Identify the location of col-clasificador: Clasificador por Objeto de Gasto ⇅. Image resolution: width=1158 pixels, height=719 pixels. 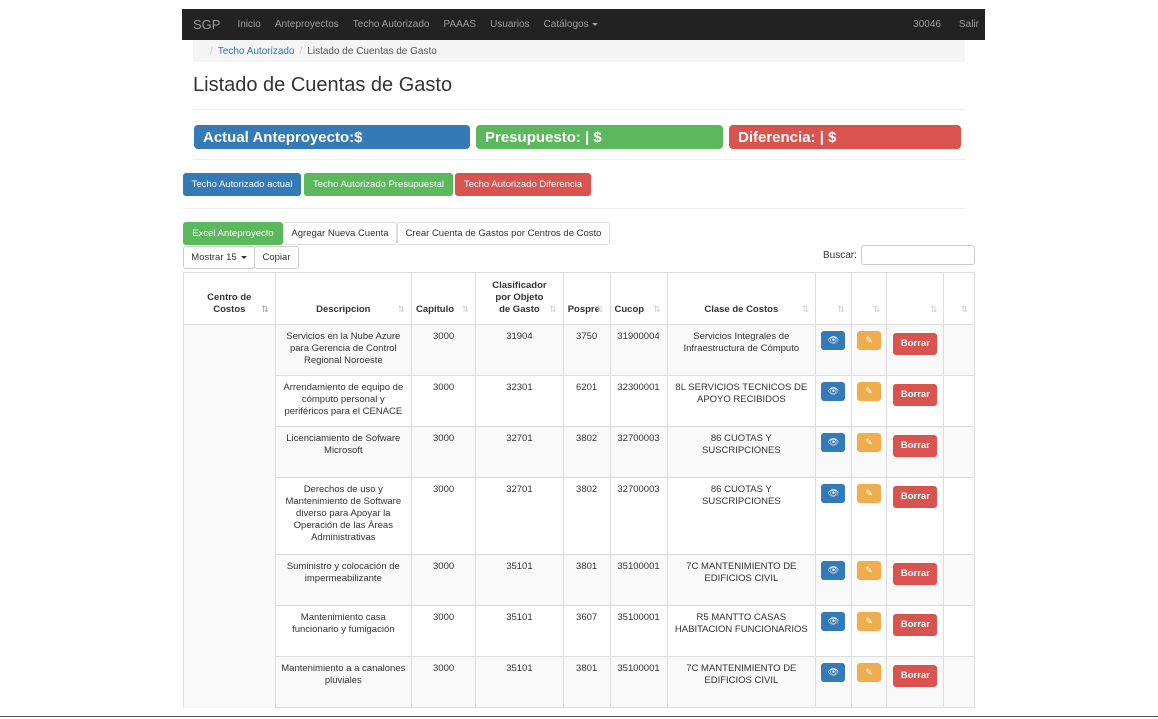
(519, 298).